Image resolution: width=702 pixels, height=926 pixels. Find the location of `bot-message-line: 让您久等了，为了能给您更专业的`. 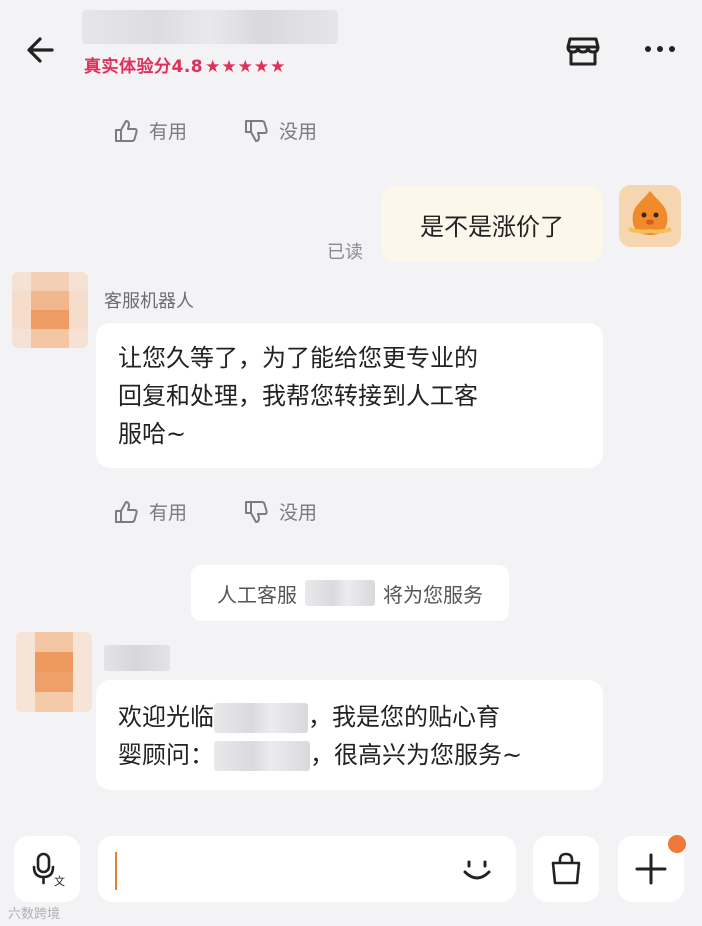

bot-message-line: 让您久等了，为了能给您更专业的 is located at coordinates (298, 358).